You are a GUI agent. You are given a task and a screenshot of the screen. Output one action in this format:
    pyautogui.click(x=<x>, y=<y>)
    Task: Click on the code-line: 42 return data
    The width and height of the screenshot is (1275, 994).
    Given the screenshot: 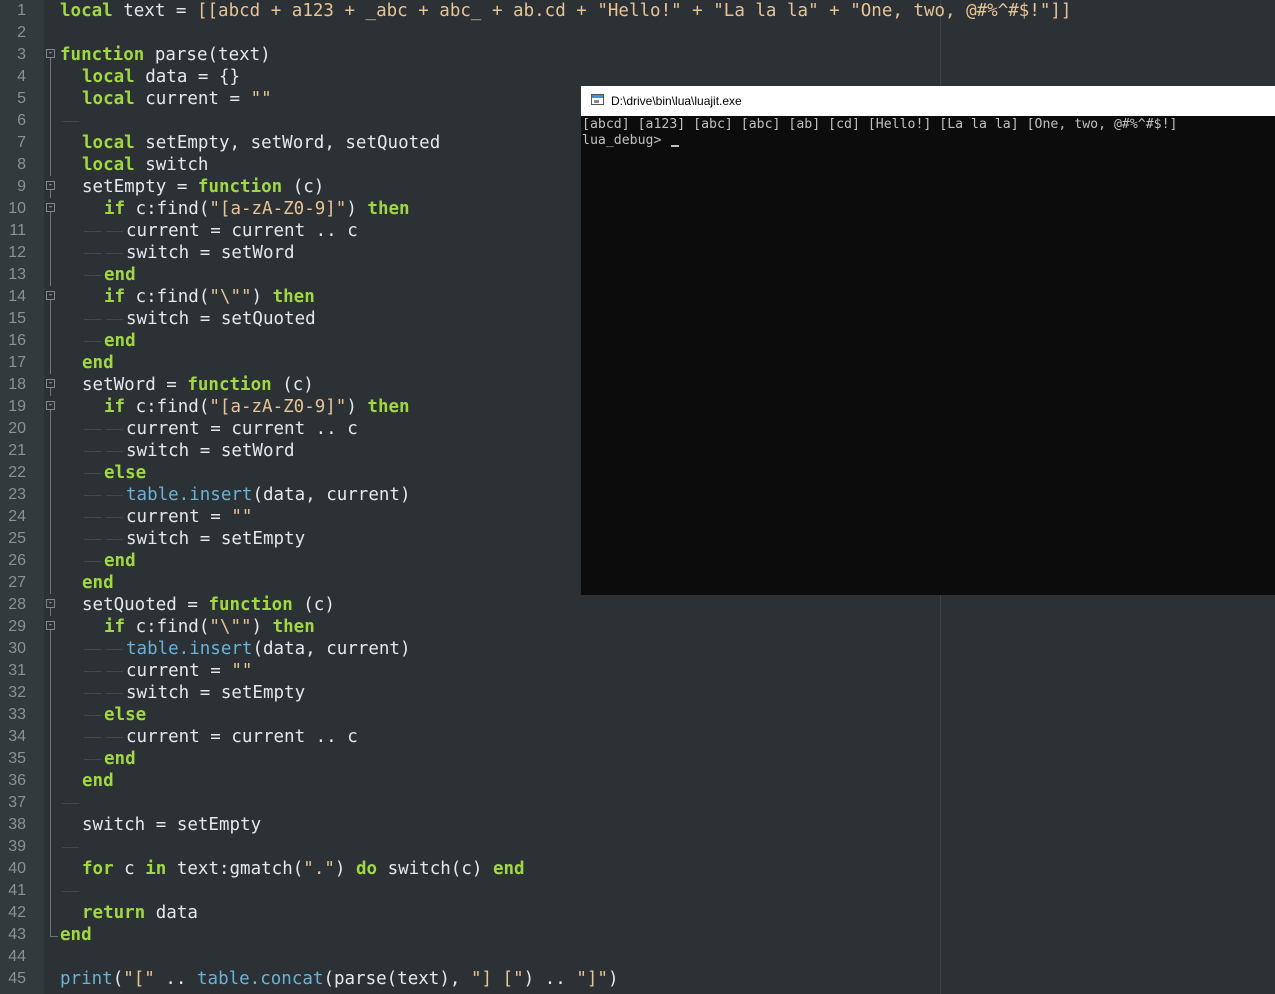 What is the action you would take?
    pyautogui.click(x=637, y=913)
    